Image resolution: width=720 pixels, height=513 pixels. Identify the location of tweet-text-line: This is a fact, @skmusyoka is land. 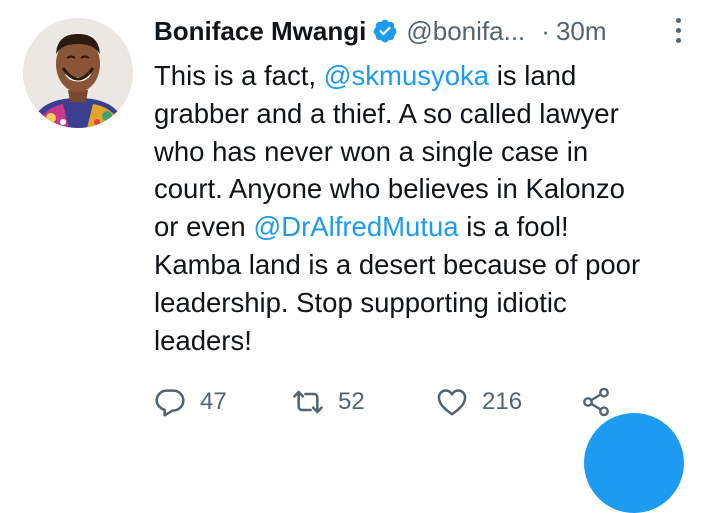
(428, 76).